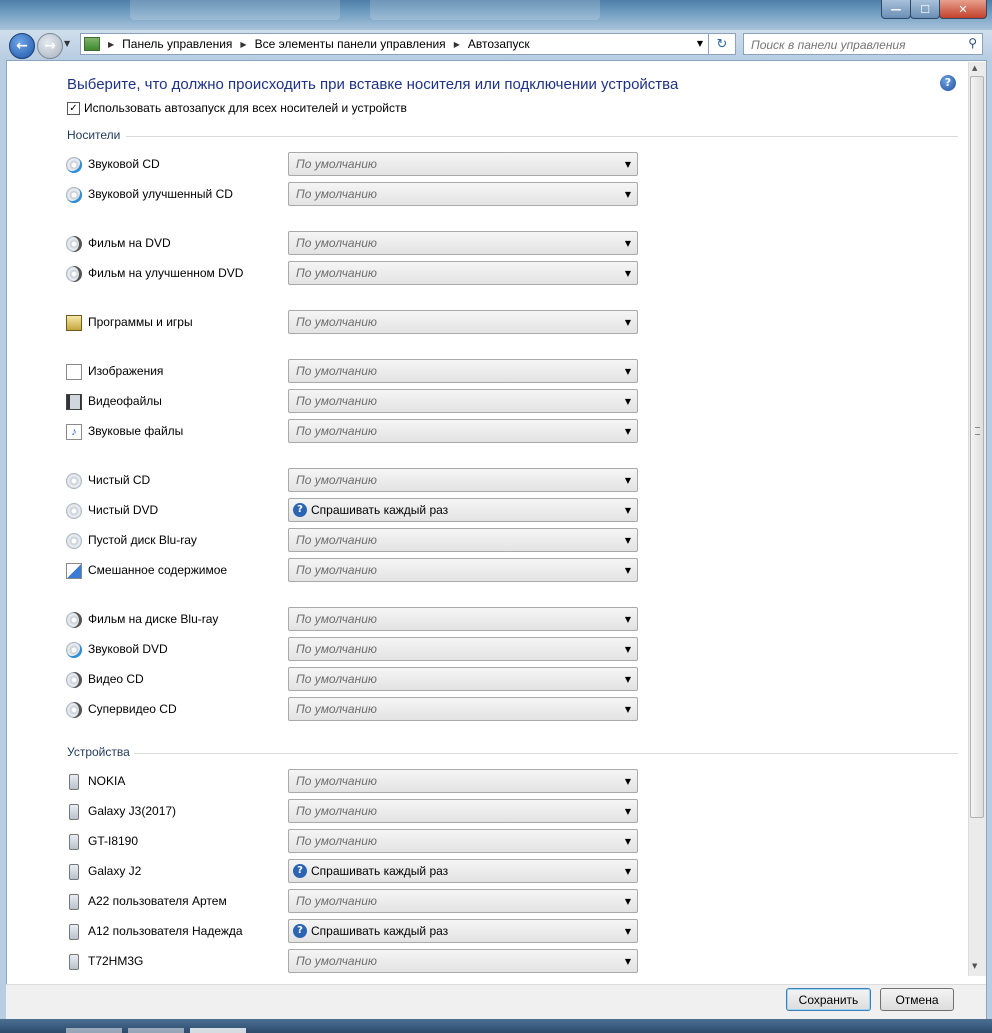  What do you see at coordinates (828, 999) in the screenshot?
I see `save-button: Сохранить` at bounding box center [828, 999].